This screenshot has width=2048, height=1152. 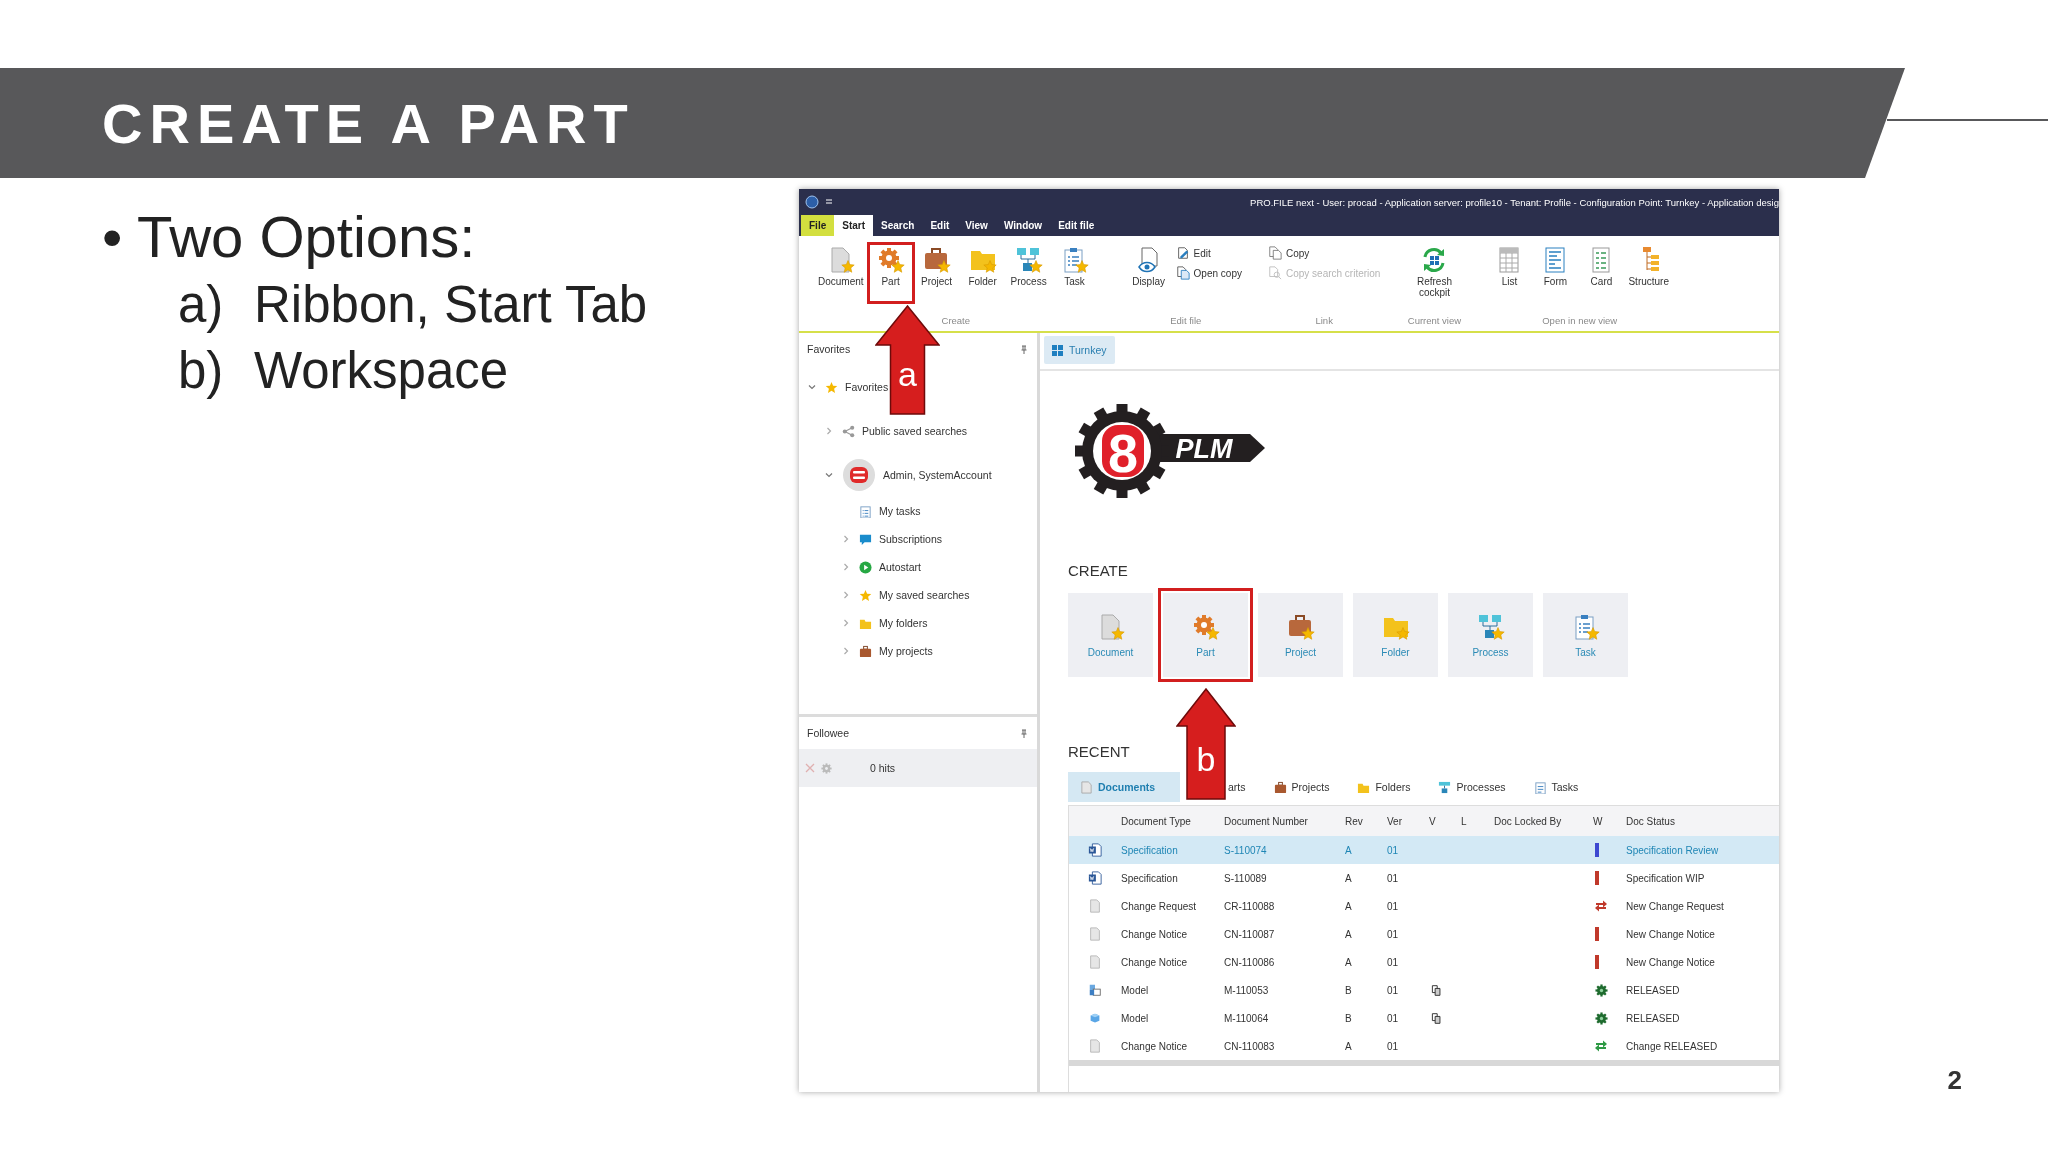 What do you see at coordinates (1366, 821) in the screenshot?
I see `column-header: Rev` at bounding box center [1366, 821].